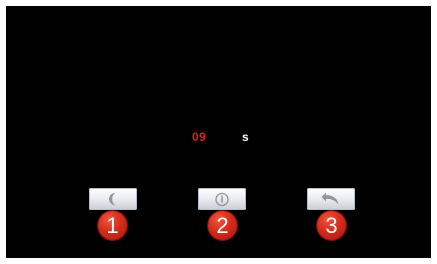  I want to click on power-button, so click(222, 199).